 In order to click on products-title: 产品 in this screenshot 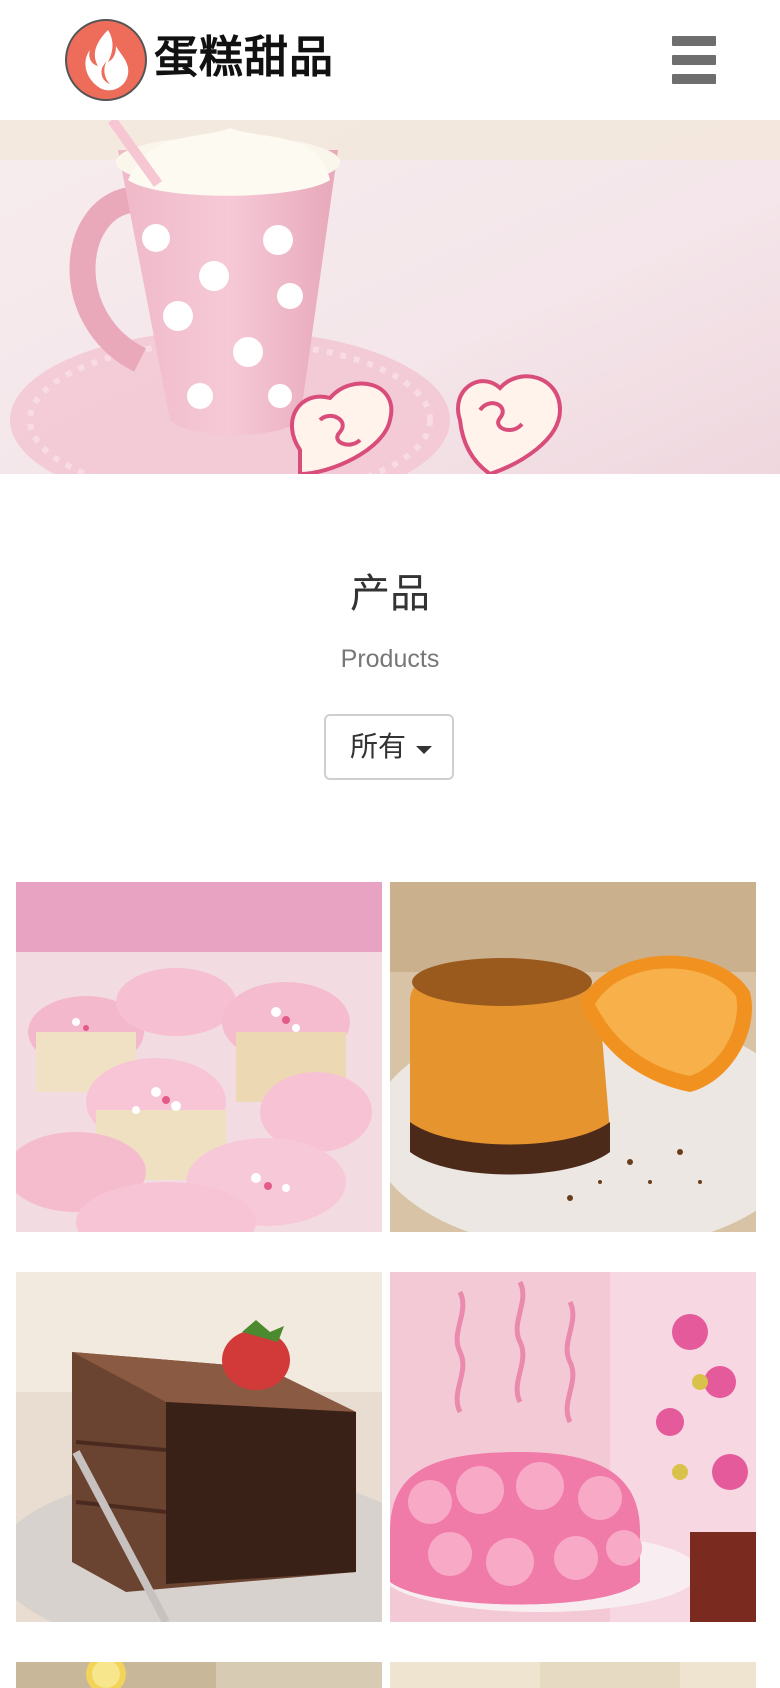, I will do `click(390, 594)`.